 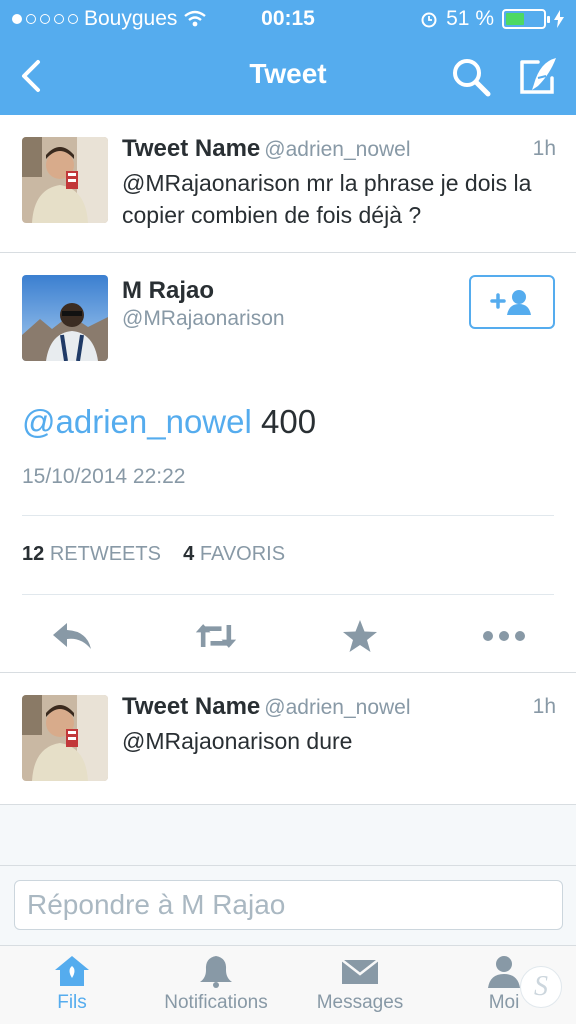 I want to click on alarm-icon, so click(x=429, y=20).